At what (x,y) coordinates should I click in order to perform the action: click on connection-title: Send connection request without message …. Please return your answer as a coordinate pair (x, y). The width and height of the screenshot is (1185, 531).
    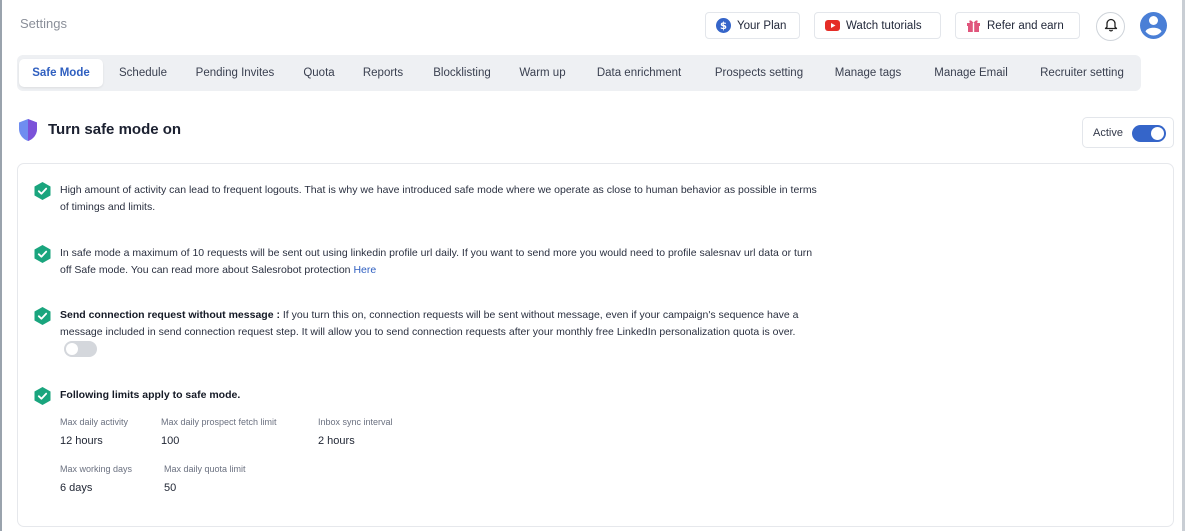
    Looking at the image, I should click on (170, 315).